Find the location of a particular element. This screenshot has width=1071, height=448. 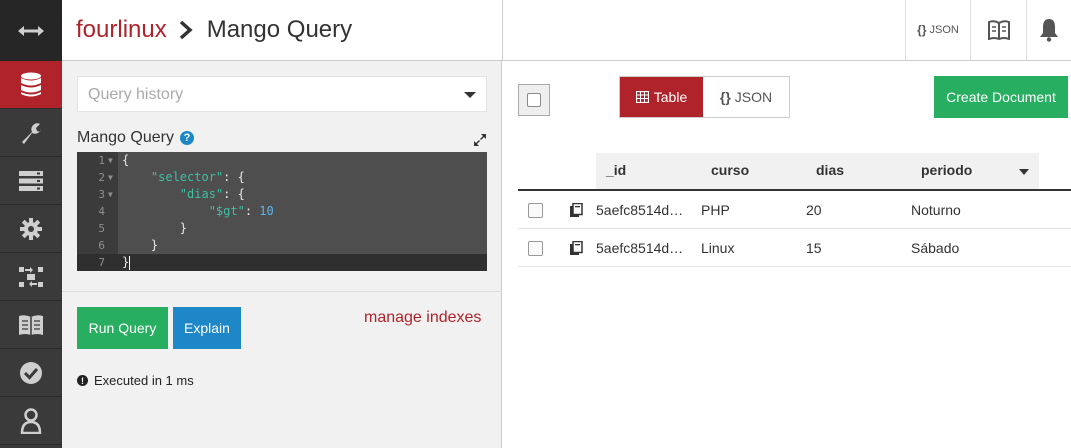

api-url-json-button: {} JSON is located at coordinates (937, 30).